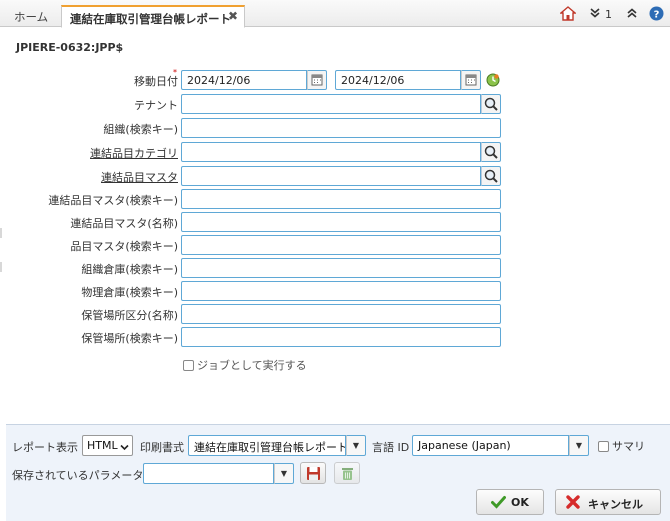 The height and width of the screenshot is (521, 670). What do you see at coordinates (134, 153) in the screenshot?
I see `field-label-linked-item-category: 連結品目カテゴリ` at bounding box center [134, 153].